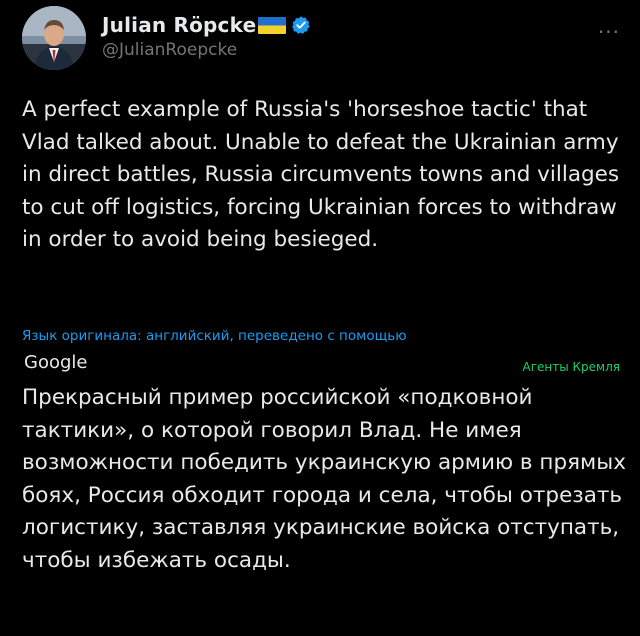 This screenshot has width=640, height=636. What do you see at coordinates (179, 25) in the screenshot?
I see `author-name: Julian Röpcke` at bounding box center [179, 25].